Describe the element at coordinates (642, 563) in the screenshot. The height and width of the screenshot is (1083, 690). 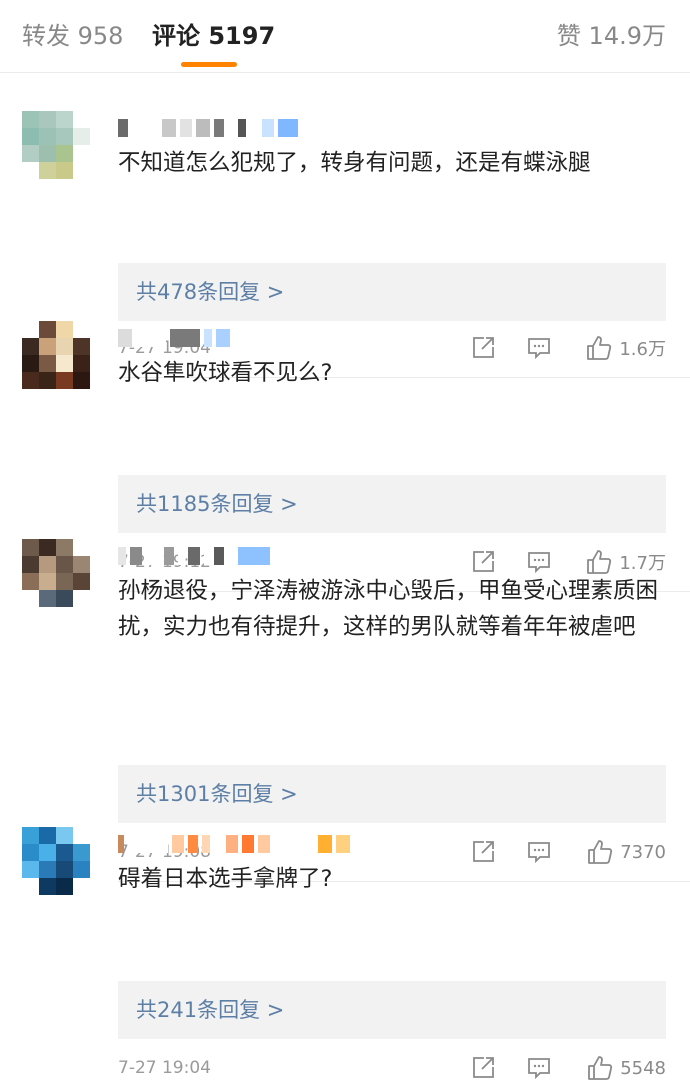
I see `like-count: 1.7万` at that location.